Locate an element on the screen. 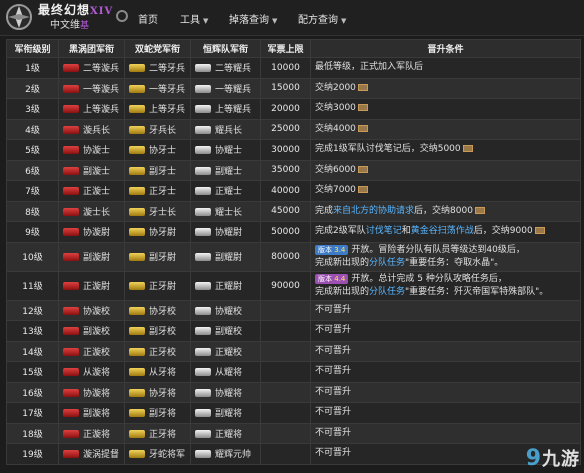 Image resolution: width=584 pixels, height=473 pixels. flames-rank-name: 上等耀兵 is located at coordinates (233, 110).